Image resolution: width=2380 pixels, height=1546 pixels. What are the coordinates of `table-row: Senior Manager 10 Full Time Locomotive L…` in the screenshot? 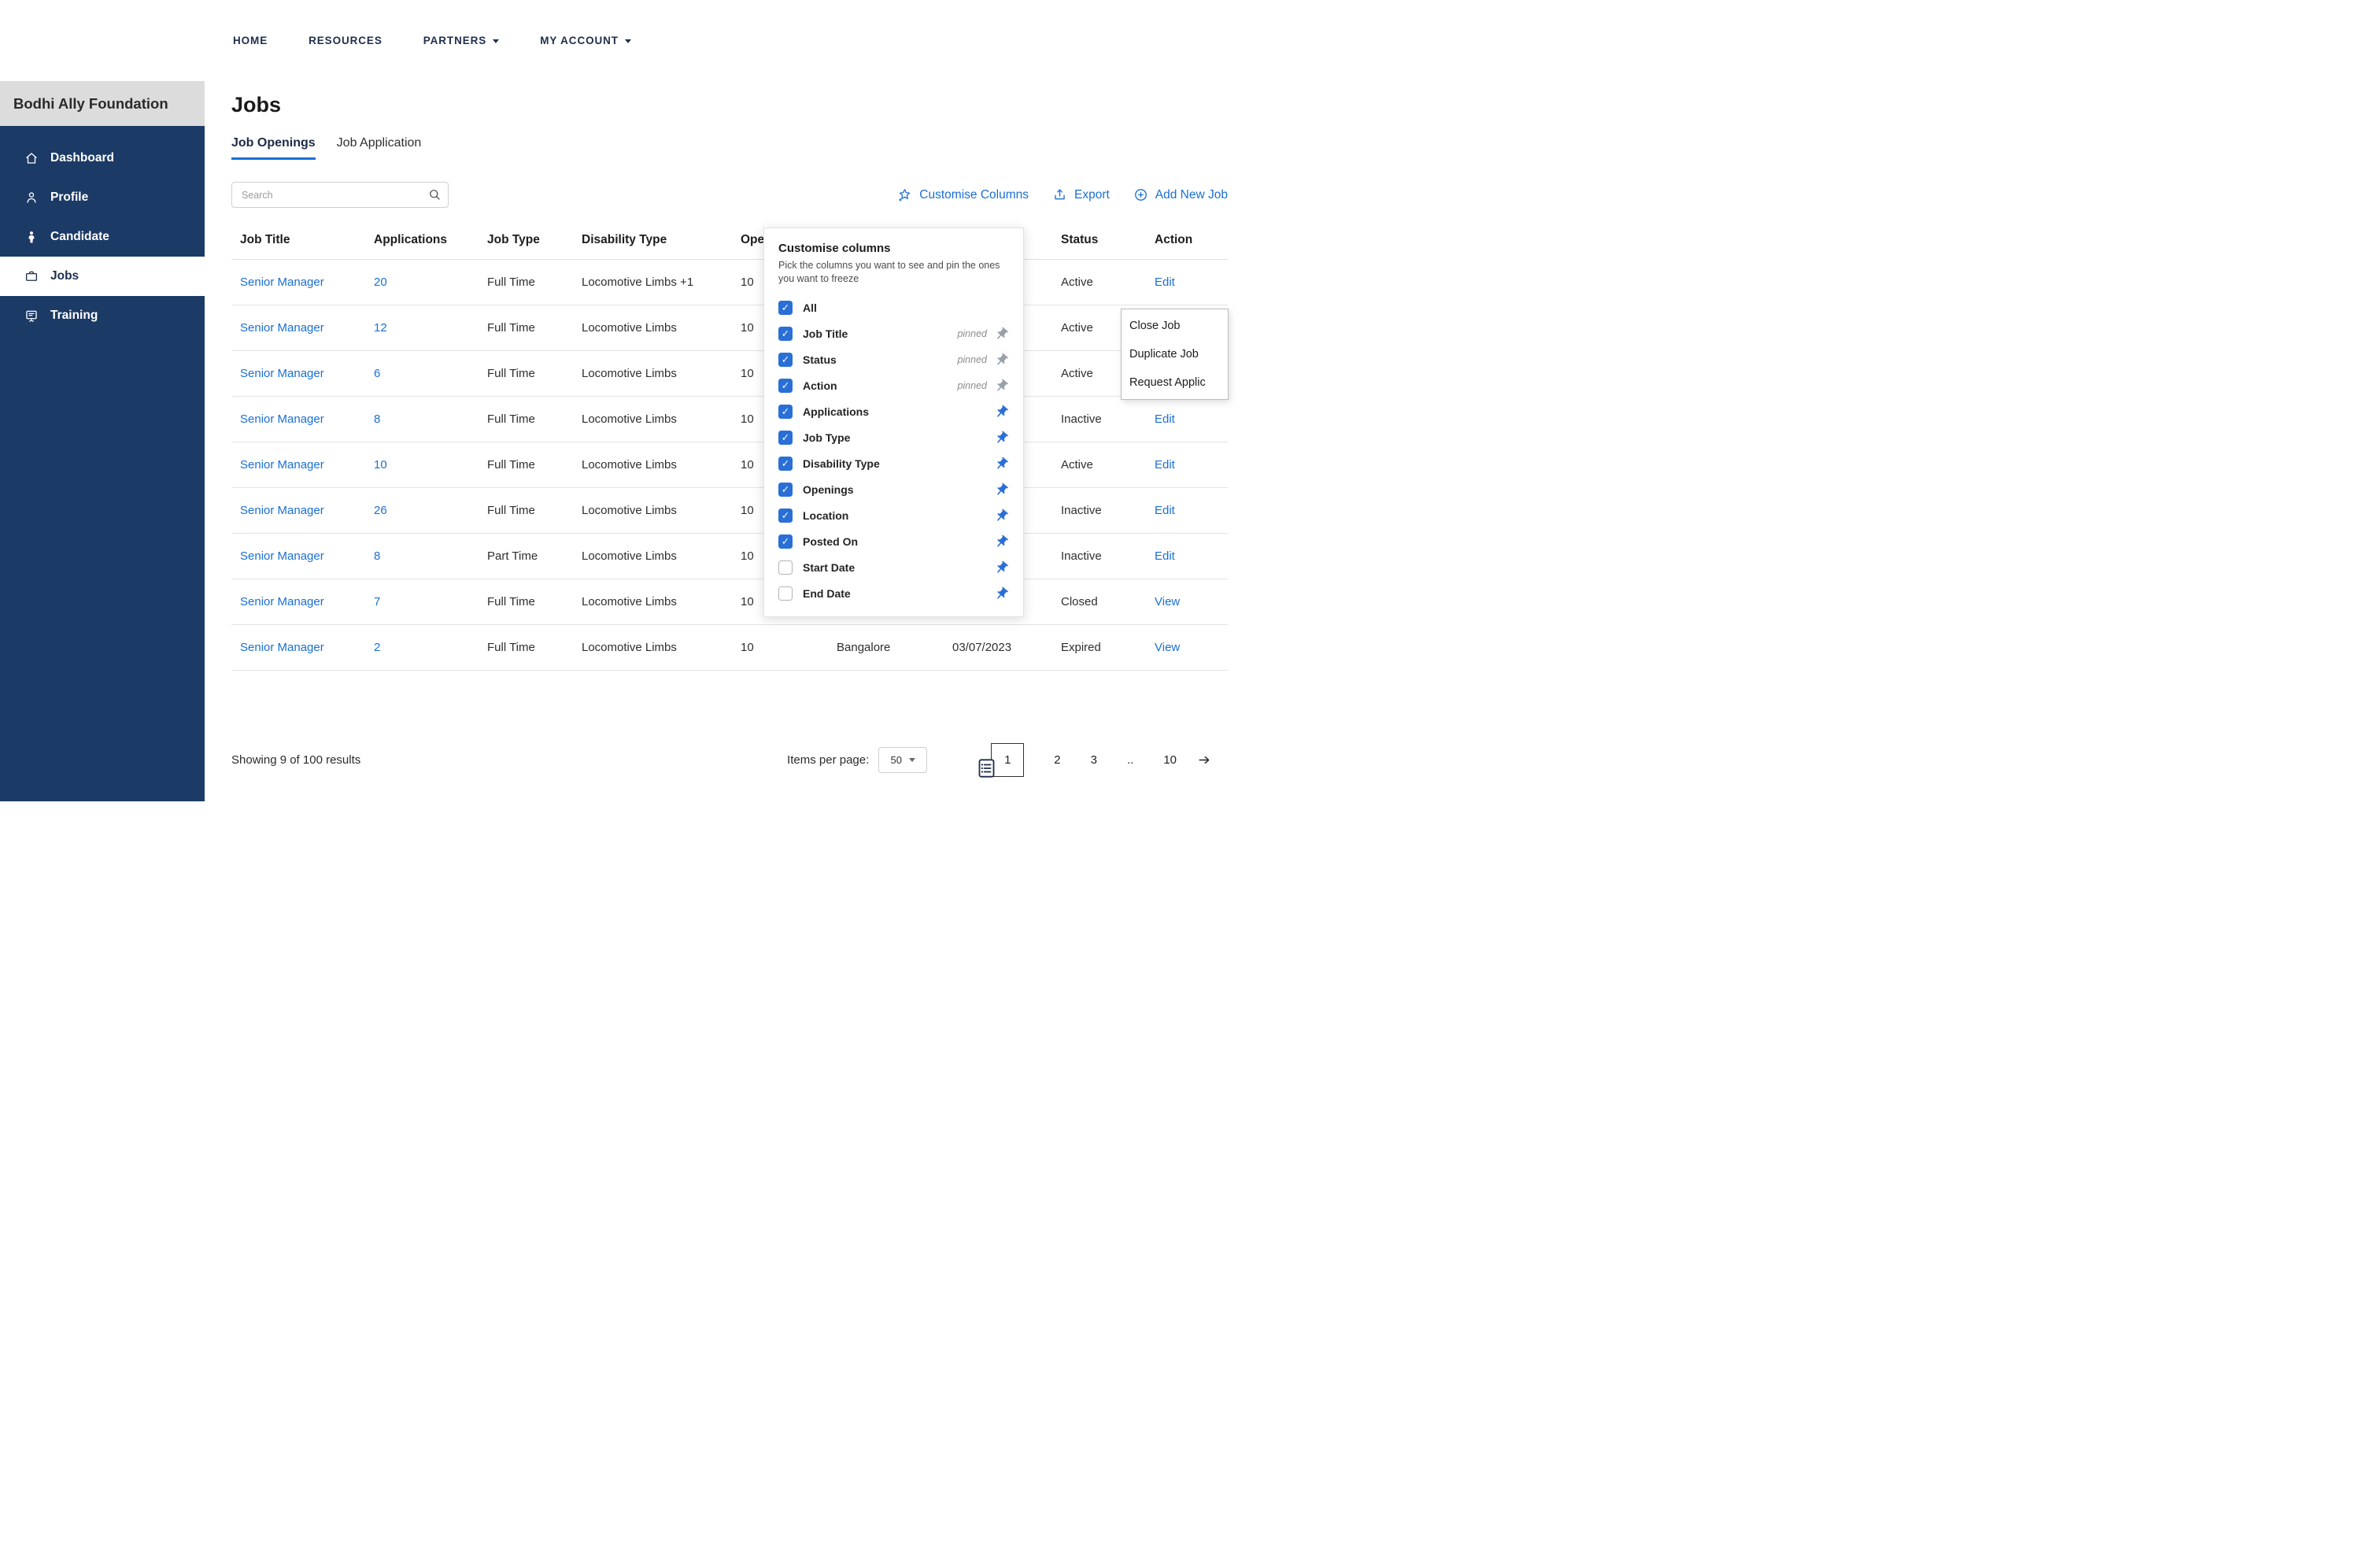 It's located at (729, 465).